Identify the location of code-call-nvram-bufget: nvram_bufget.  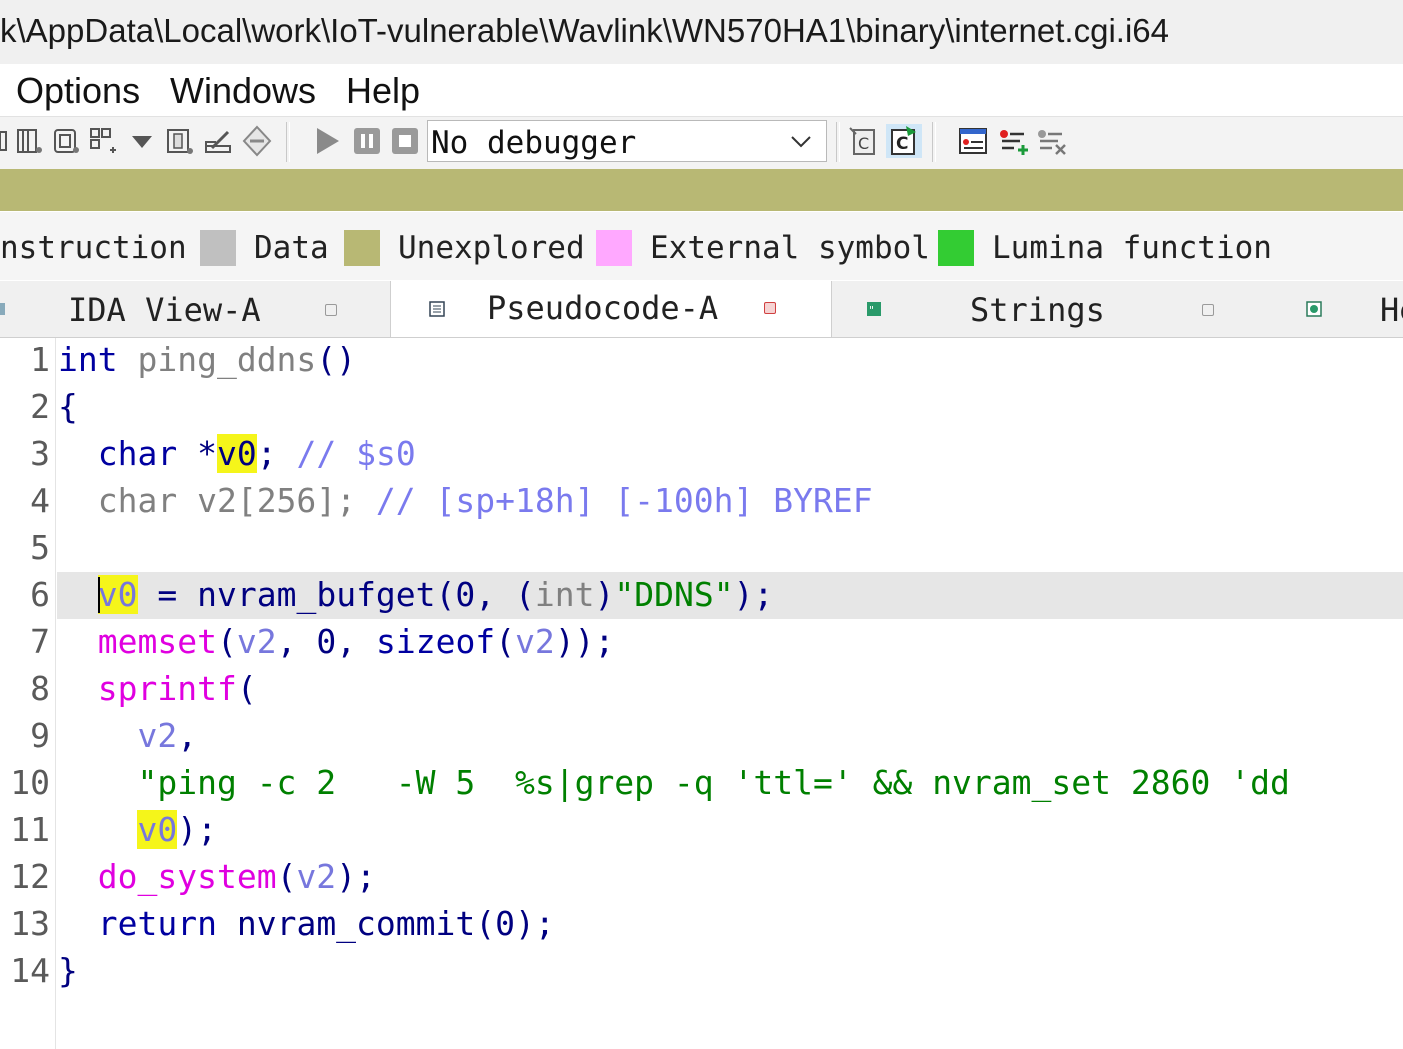
(316, 594).